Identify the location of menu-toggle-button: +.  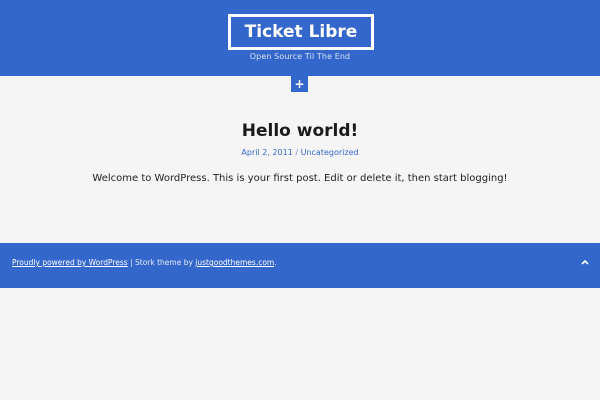
(299, 84).